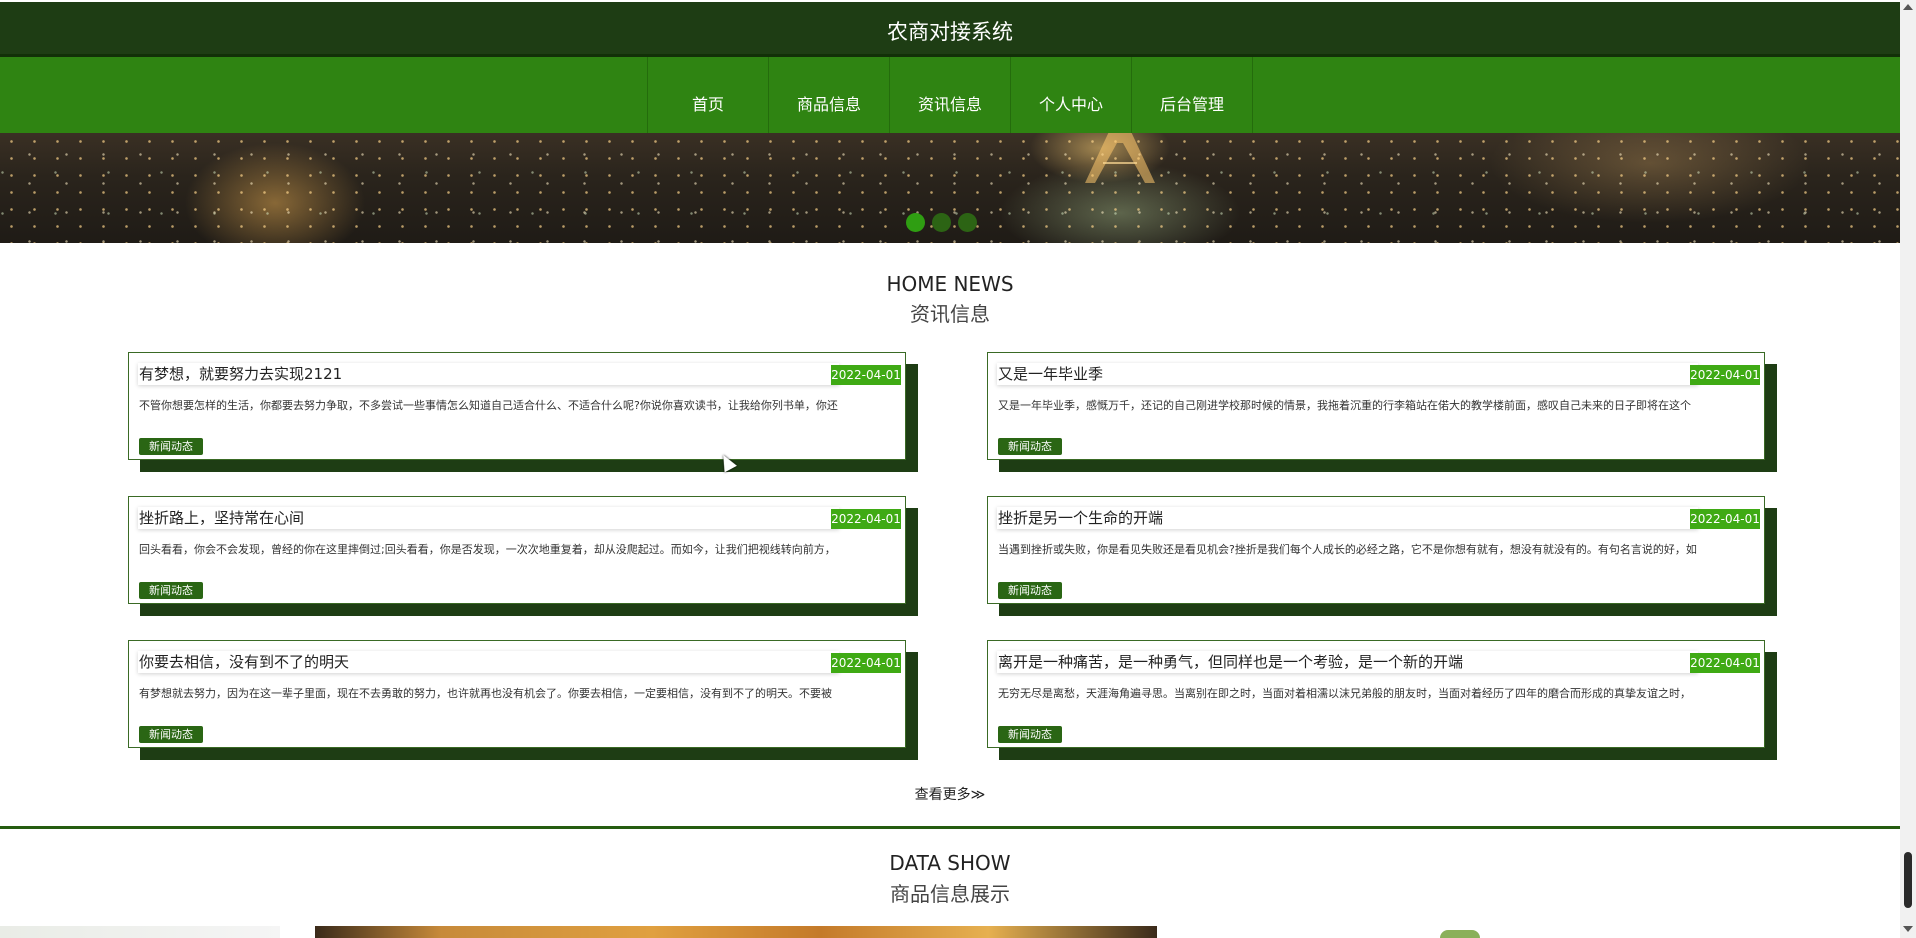 The height and width of the screenshot is (938, 1916). I want to click on nav-item-admin: 后台管理, so click(1192, 95).